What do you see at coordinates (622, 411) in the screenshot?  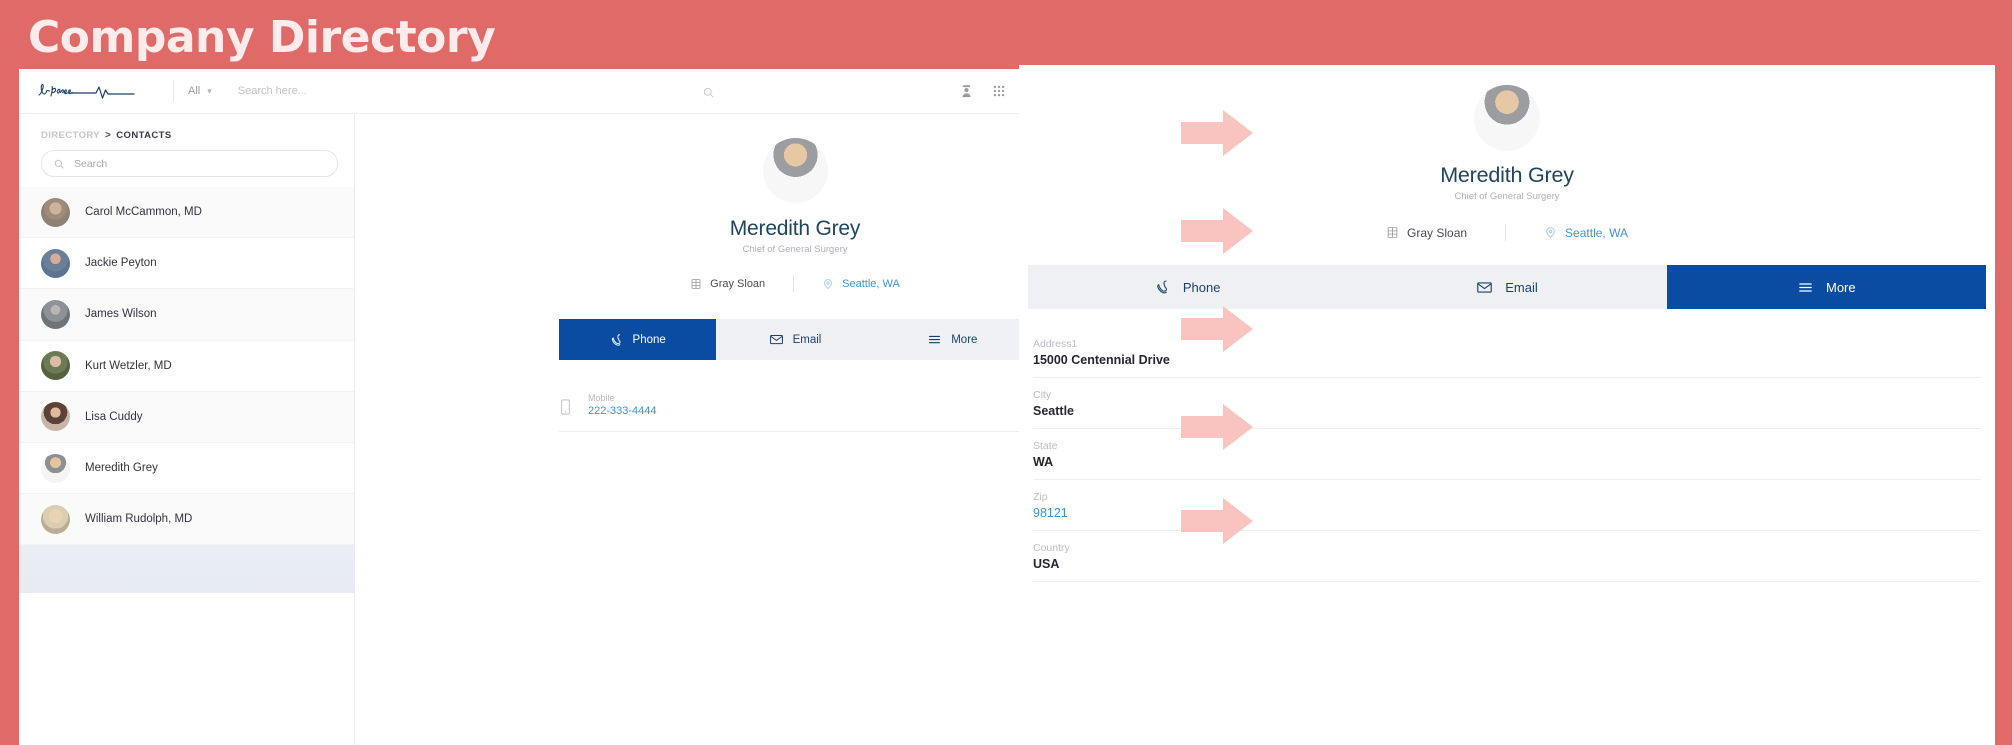 I see `mobile-field-value: 222-333-4444` at bounding box center [622, 411].